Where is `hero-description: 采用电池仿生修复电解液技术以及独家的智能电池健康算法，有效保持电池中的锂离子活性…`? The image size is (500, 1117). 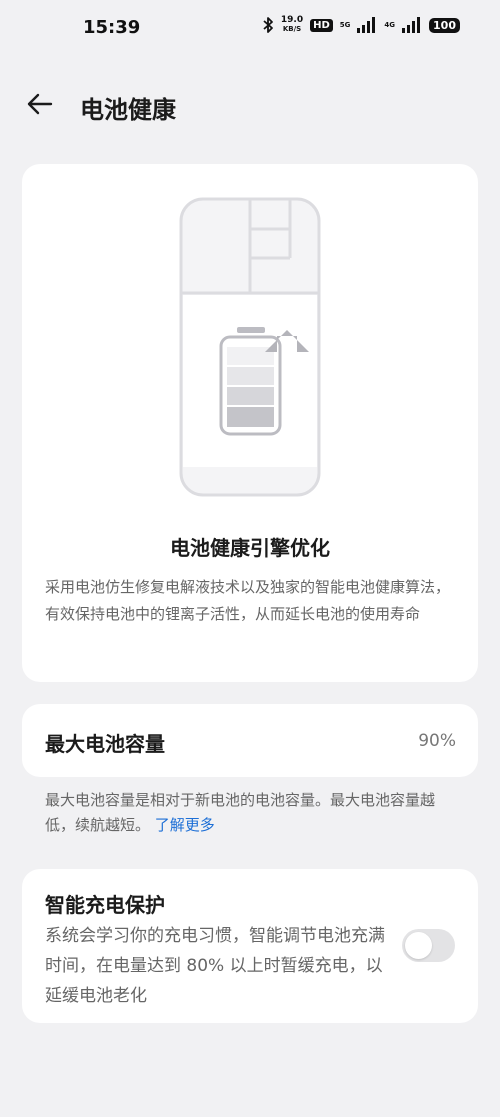 hero-description: 采用电池仿生修复电解液技术以及独家的智能电池健康算法，有效保持电池中的锂离子活性… is located at coordinates (248, 600).